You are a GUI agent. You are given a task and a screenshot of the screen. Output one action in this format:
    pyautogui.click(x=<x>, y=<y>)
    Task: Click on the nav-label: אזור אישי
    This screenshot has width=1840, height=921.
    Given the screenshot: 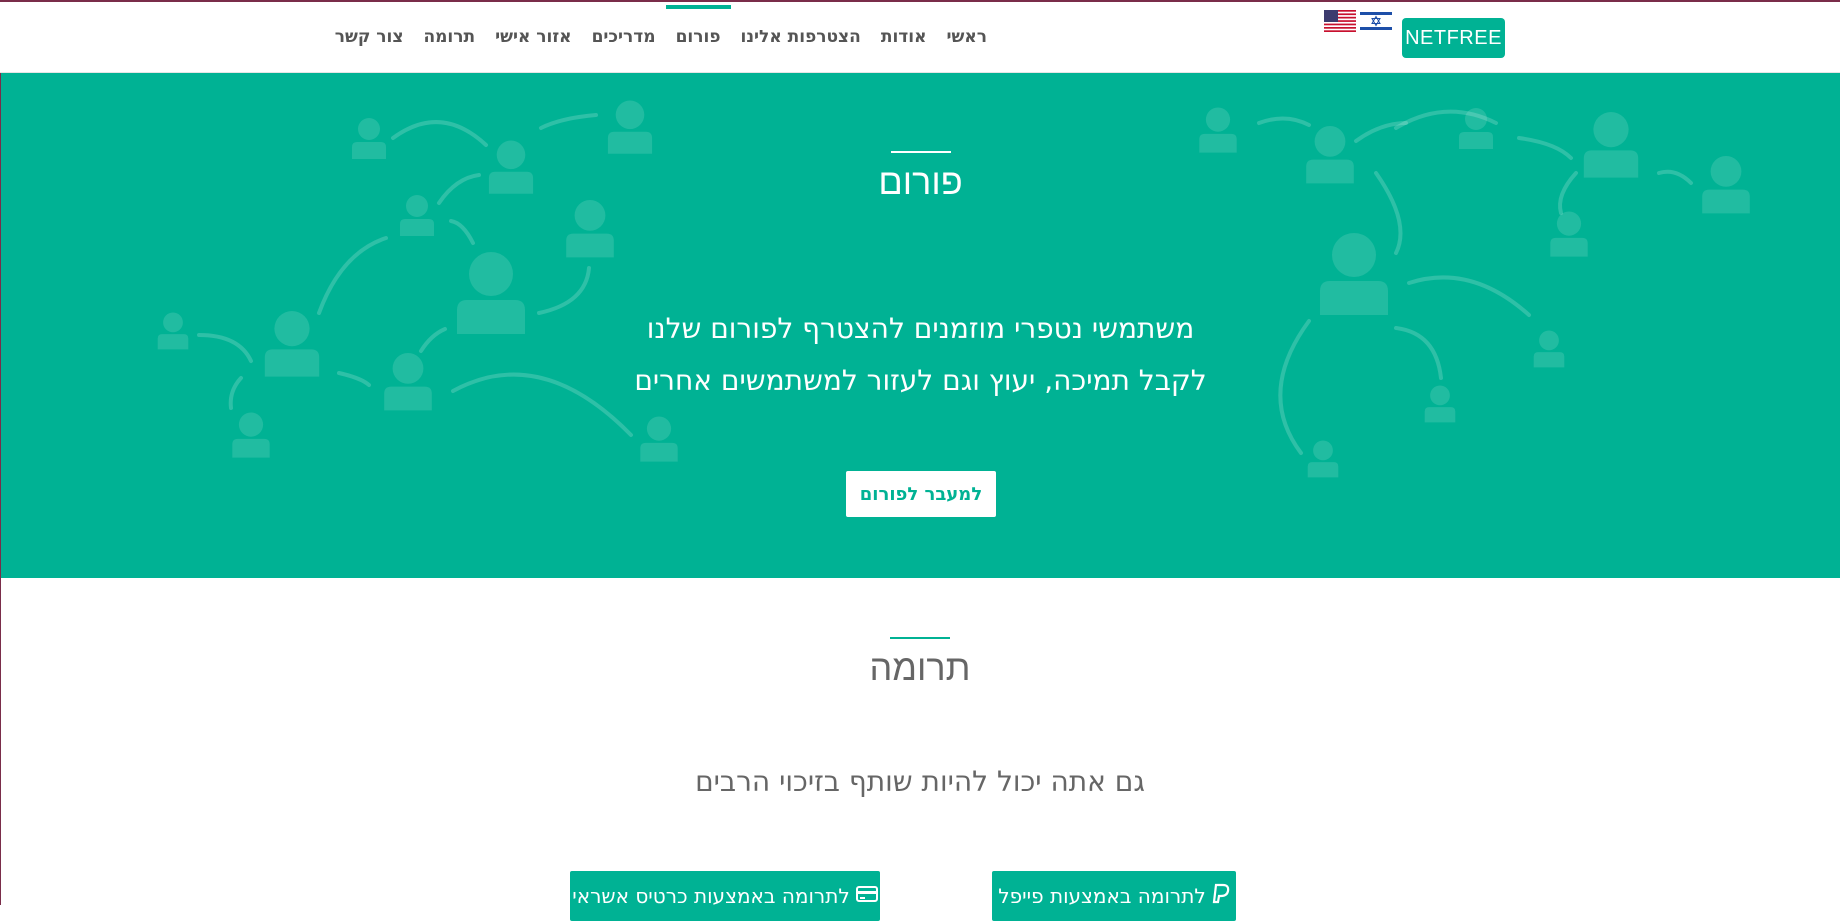 What is the action you would take?
    pyautogui.click(x=533, y=37)
    